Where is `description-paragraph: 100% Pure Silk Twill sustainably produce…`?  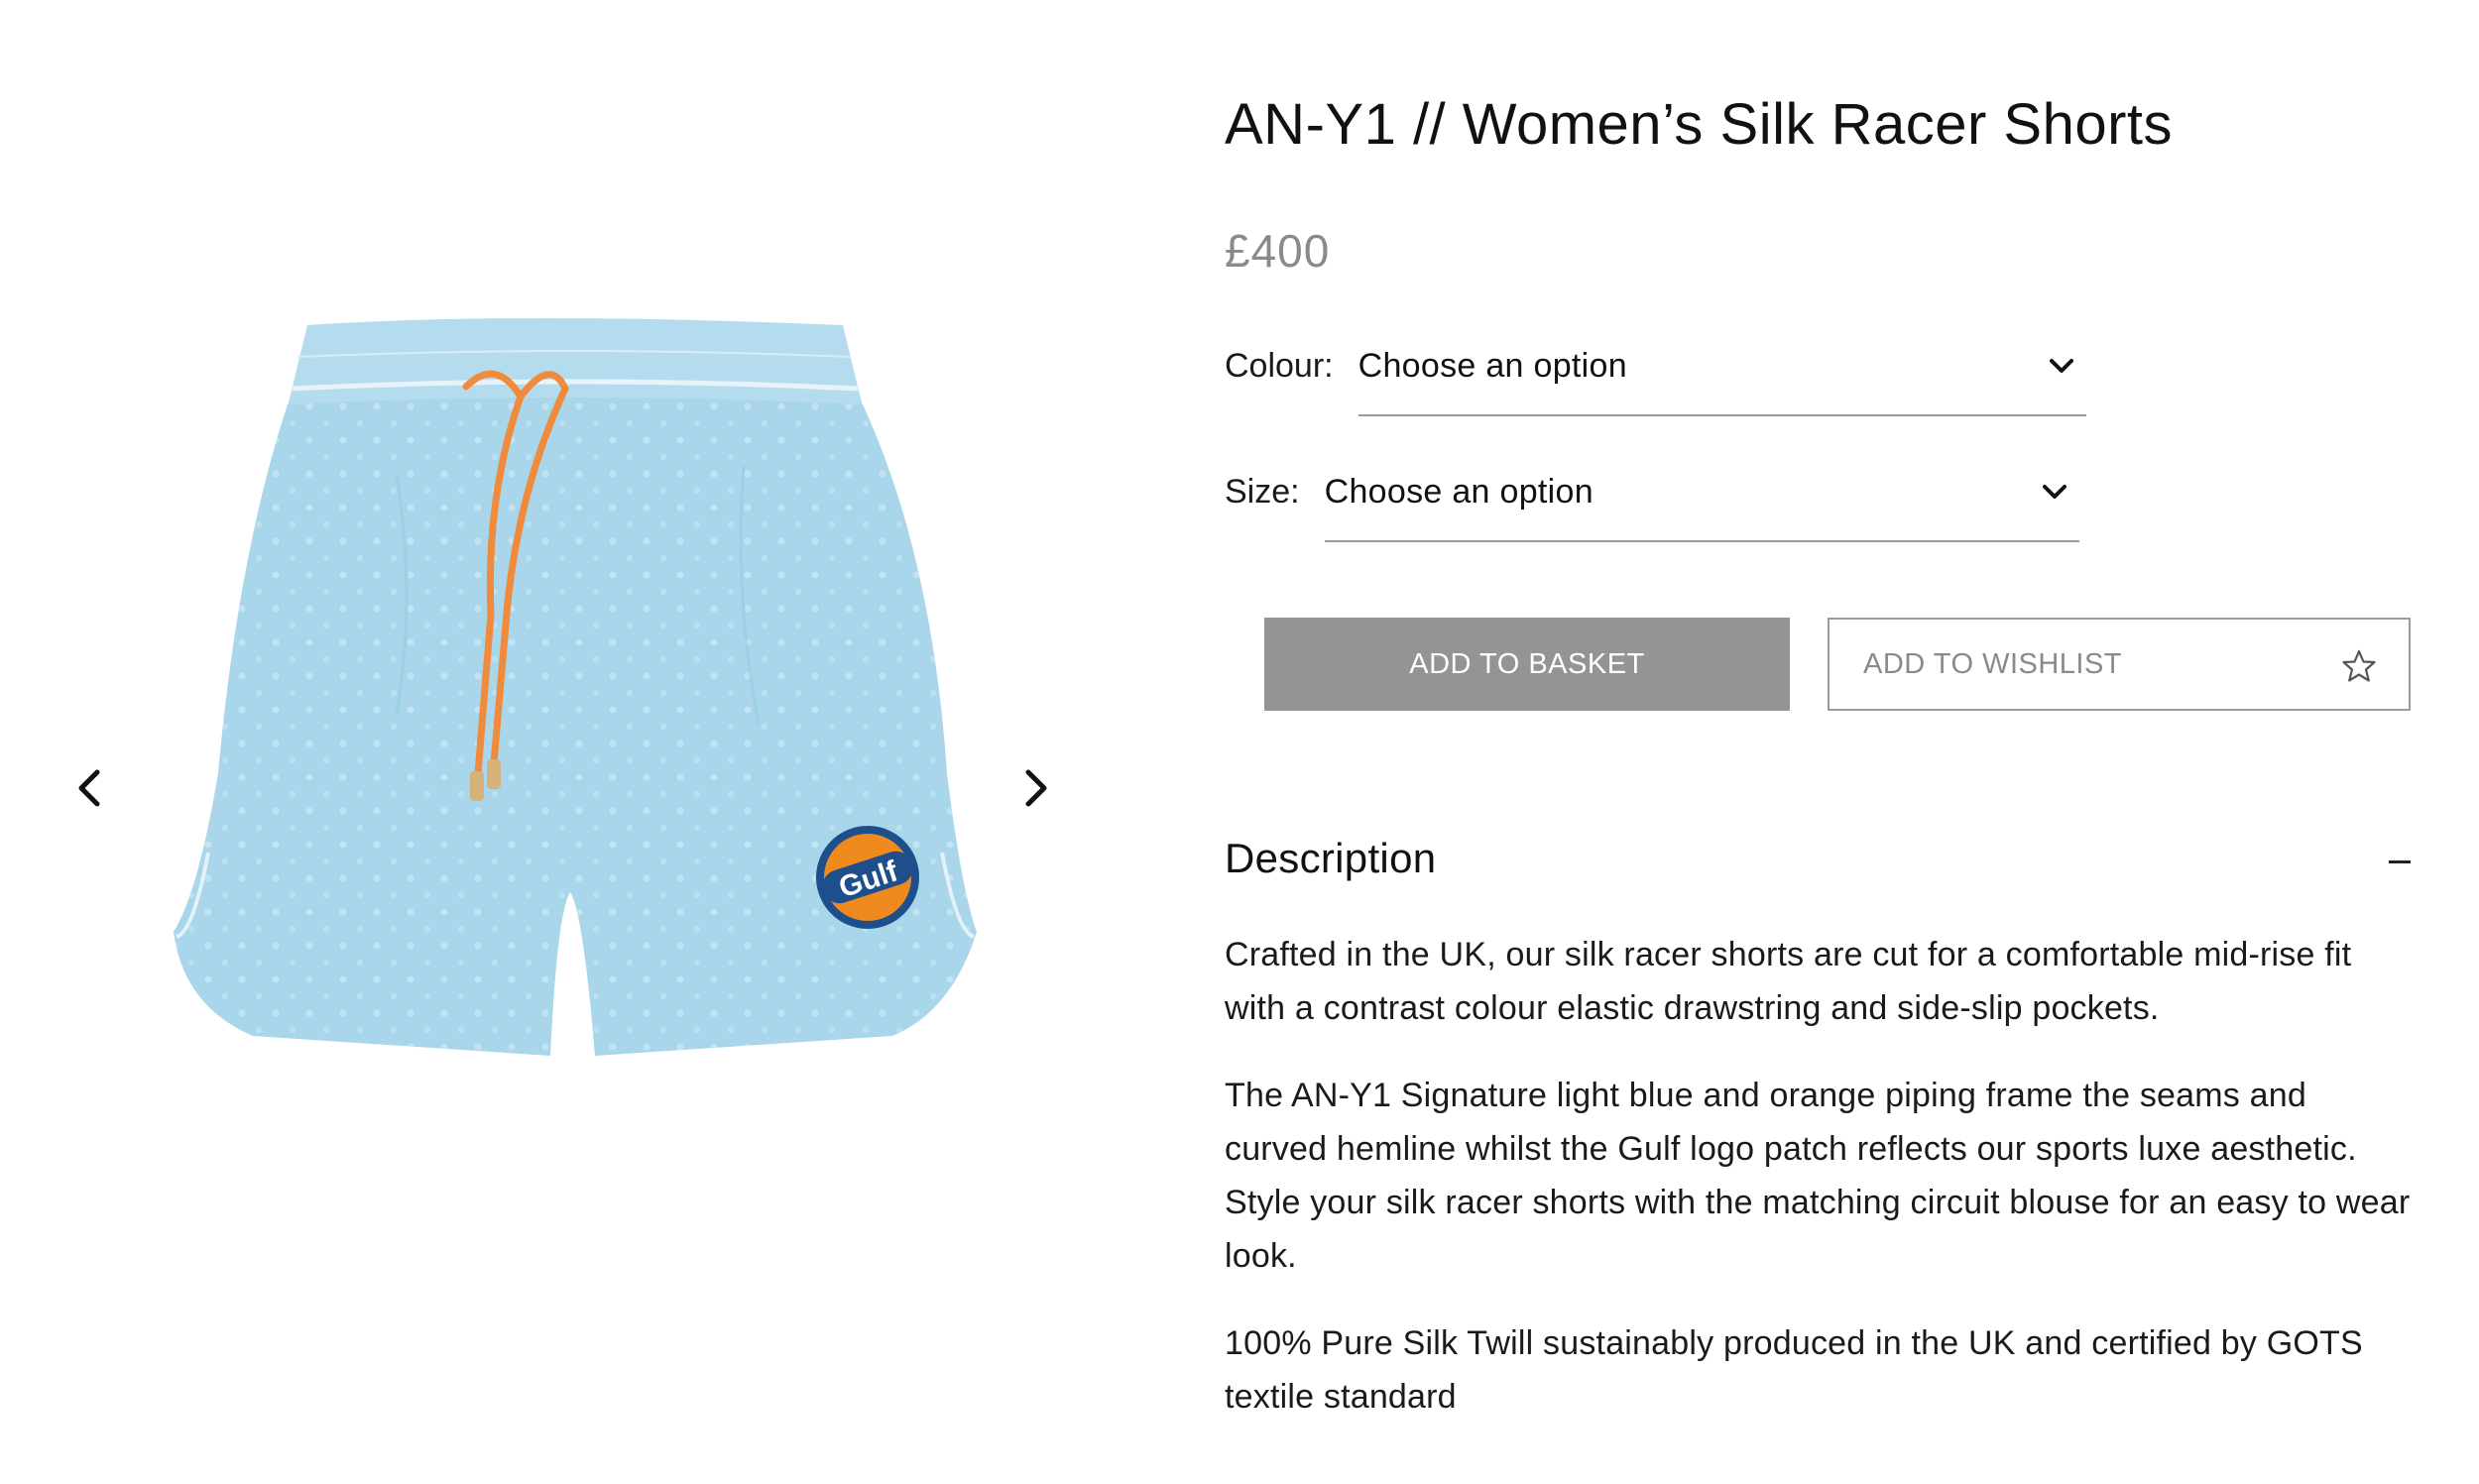 description-paragraph: 100% Pure Silk Twill sustainably produce… is located at coordinates (1794, 1370).